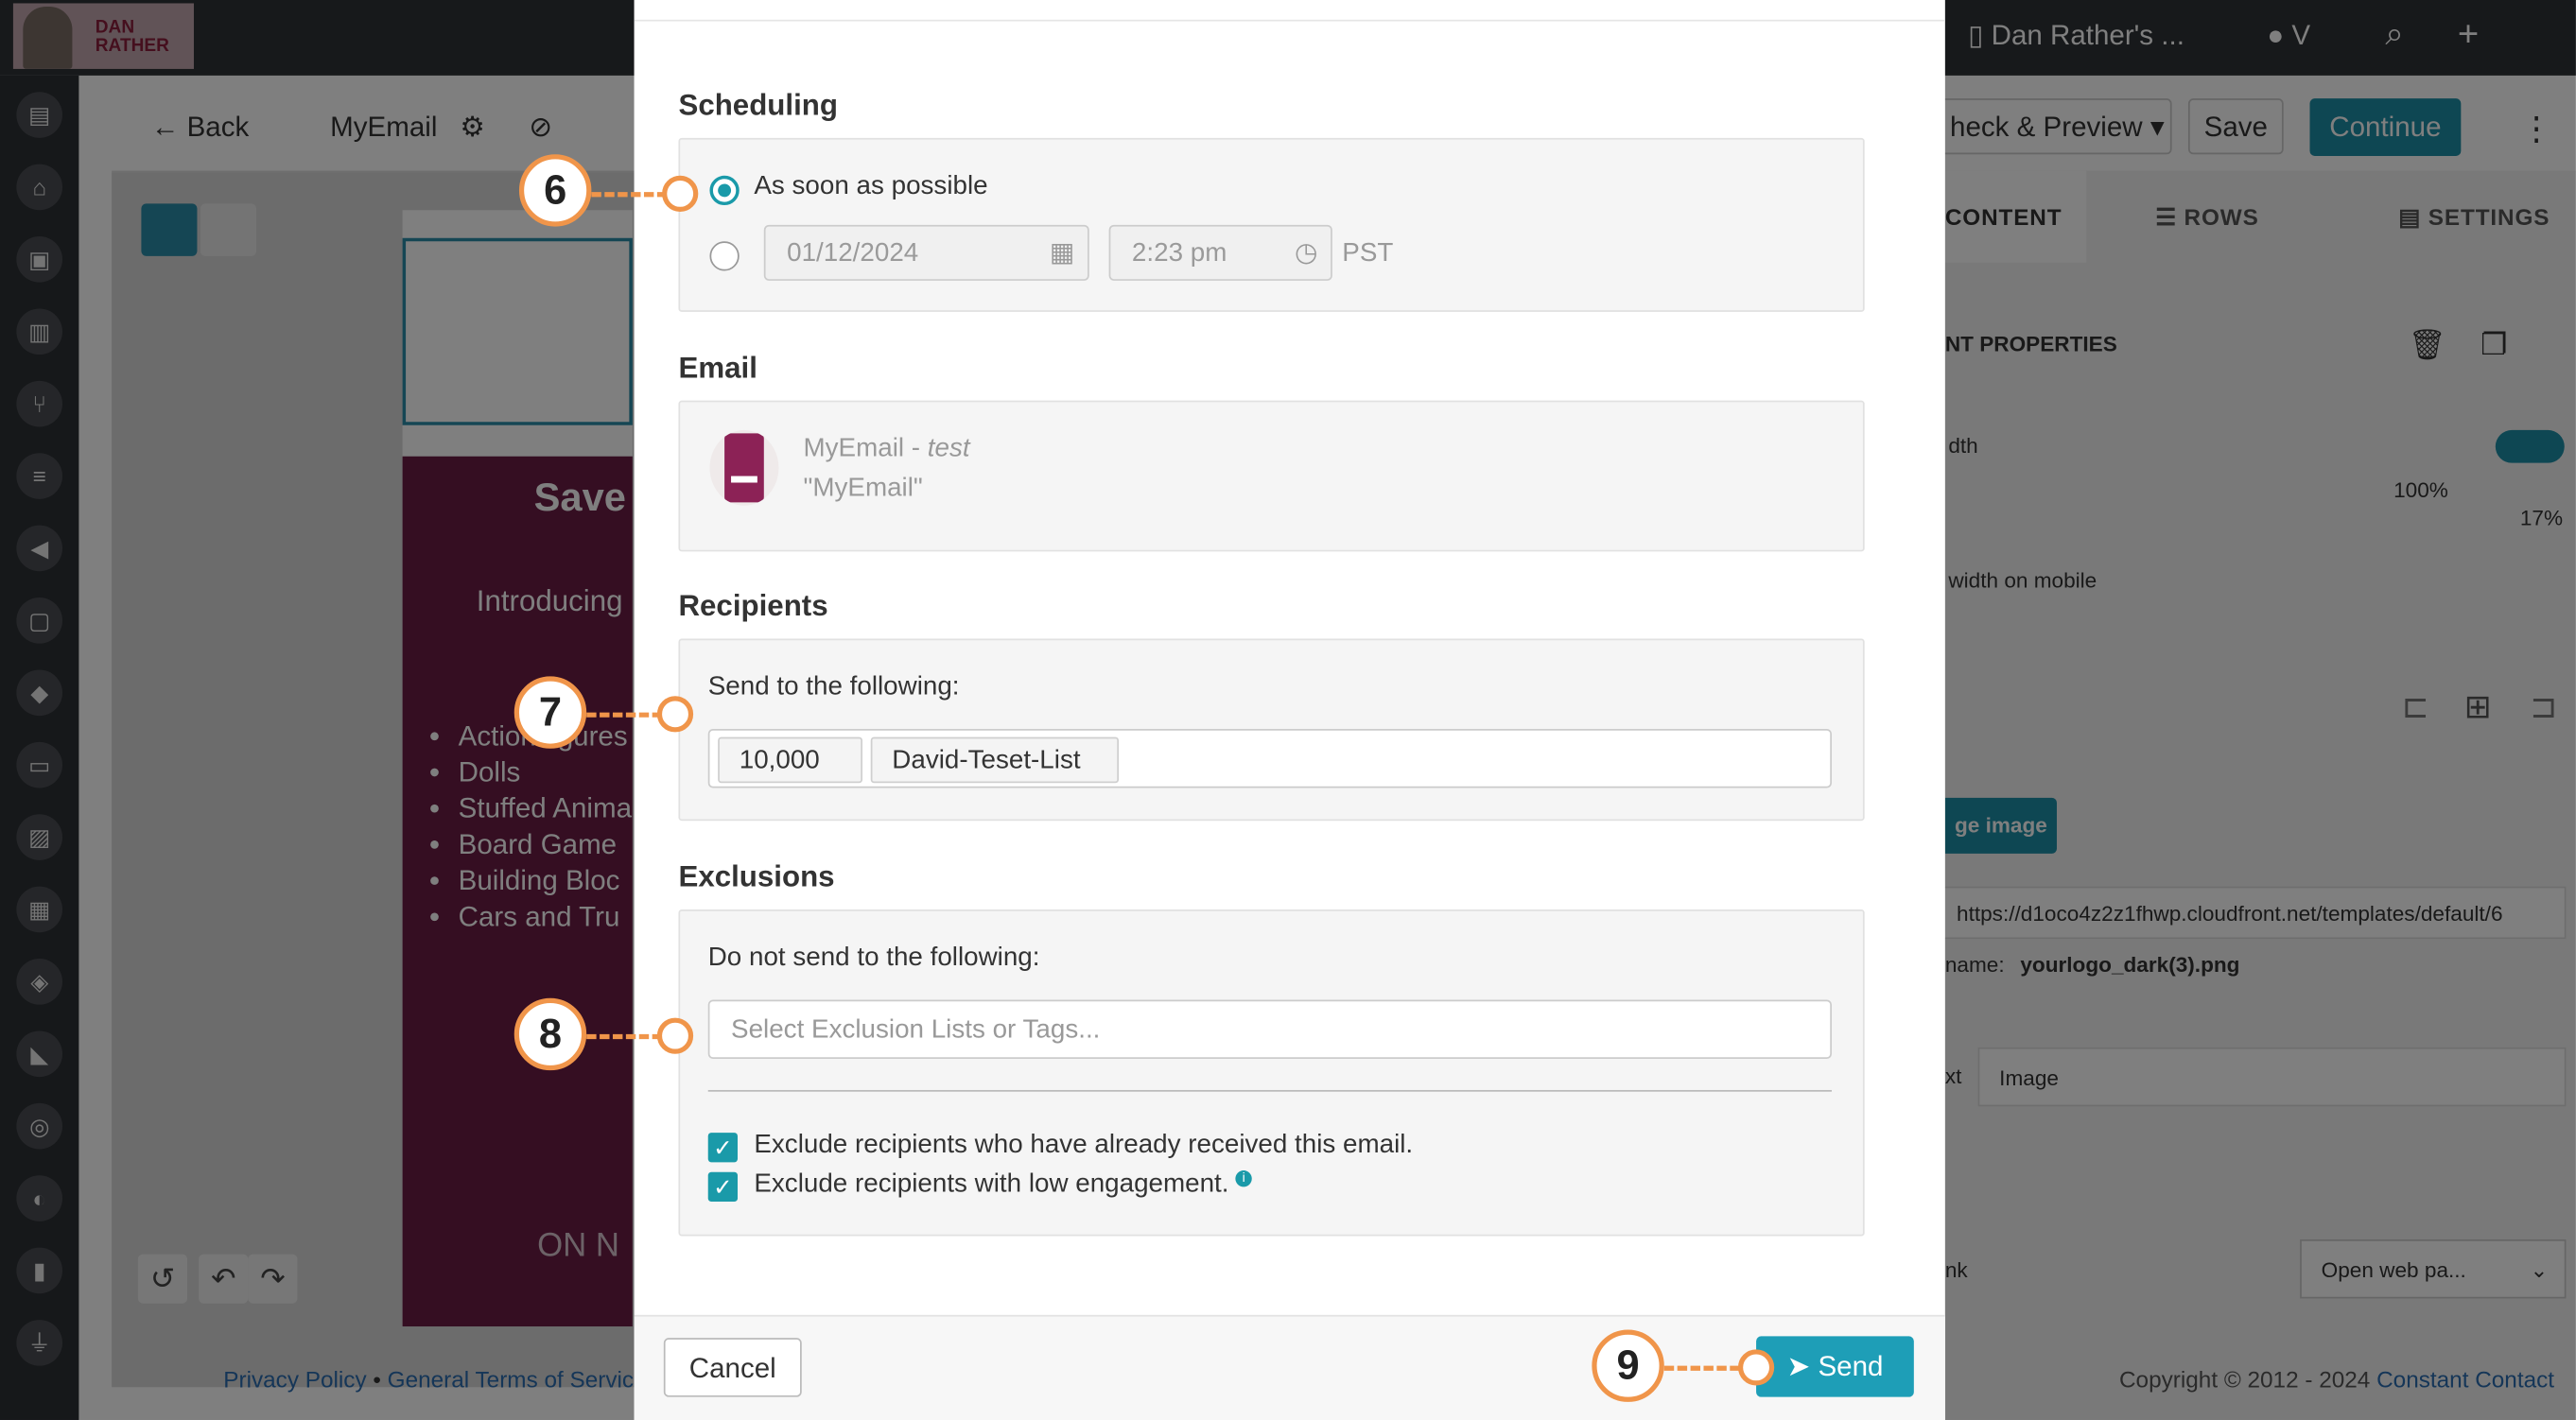 The width and height of the screenshot is (2576, 1420). Describe the element at coordinates (1368, 253) in the screenshot. I see `timezone-label: PST` at that location.